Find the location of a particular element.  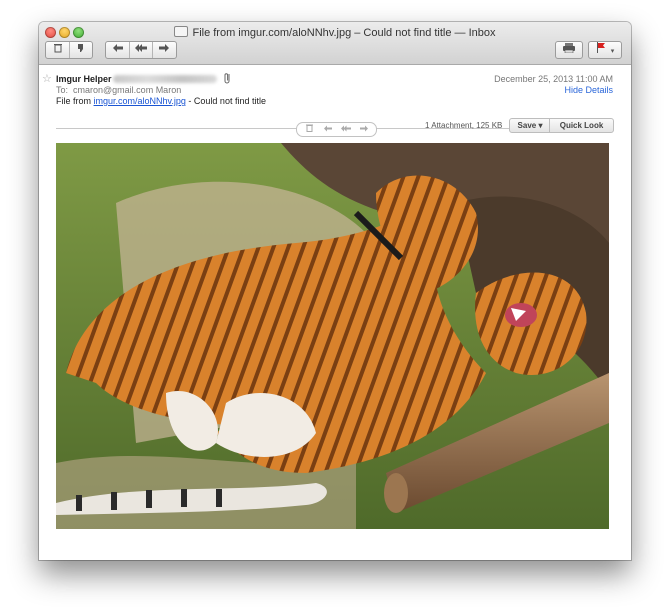

star-icon: ☆ is located at coordinates (47, 78).